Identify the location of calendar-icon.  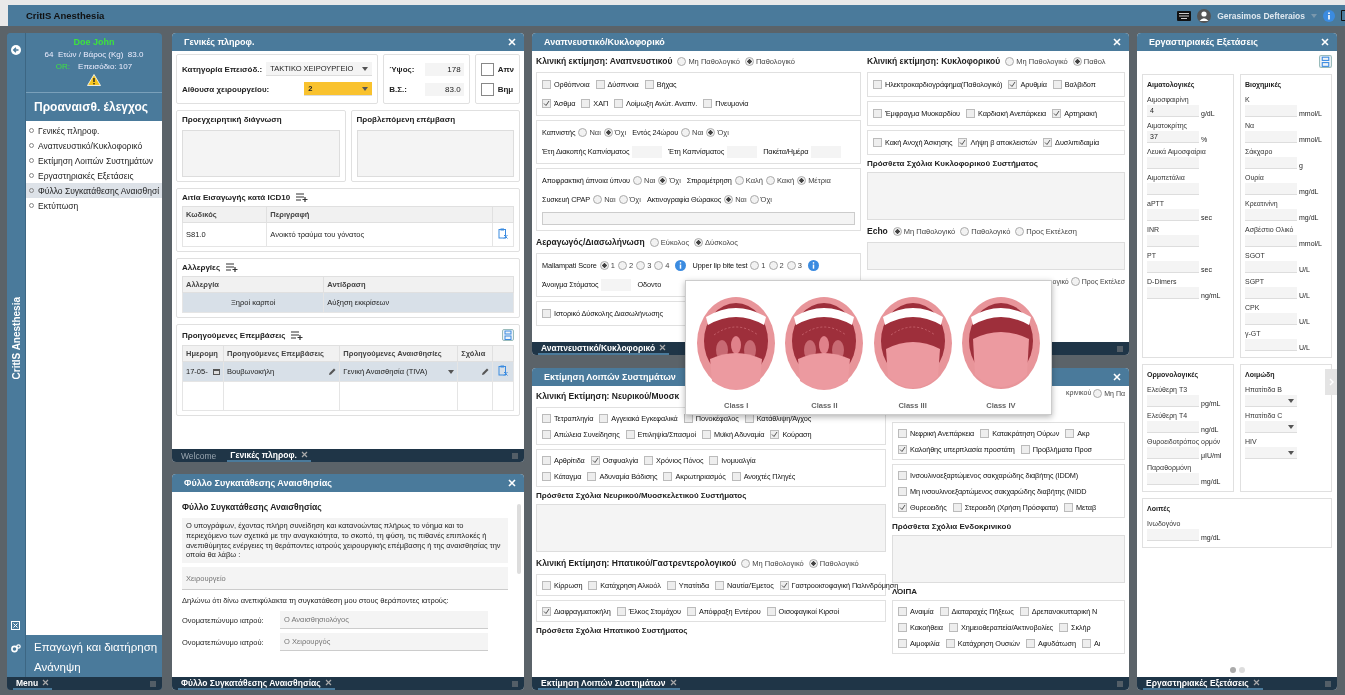
(216, 371).